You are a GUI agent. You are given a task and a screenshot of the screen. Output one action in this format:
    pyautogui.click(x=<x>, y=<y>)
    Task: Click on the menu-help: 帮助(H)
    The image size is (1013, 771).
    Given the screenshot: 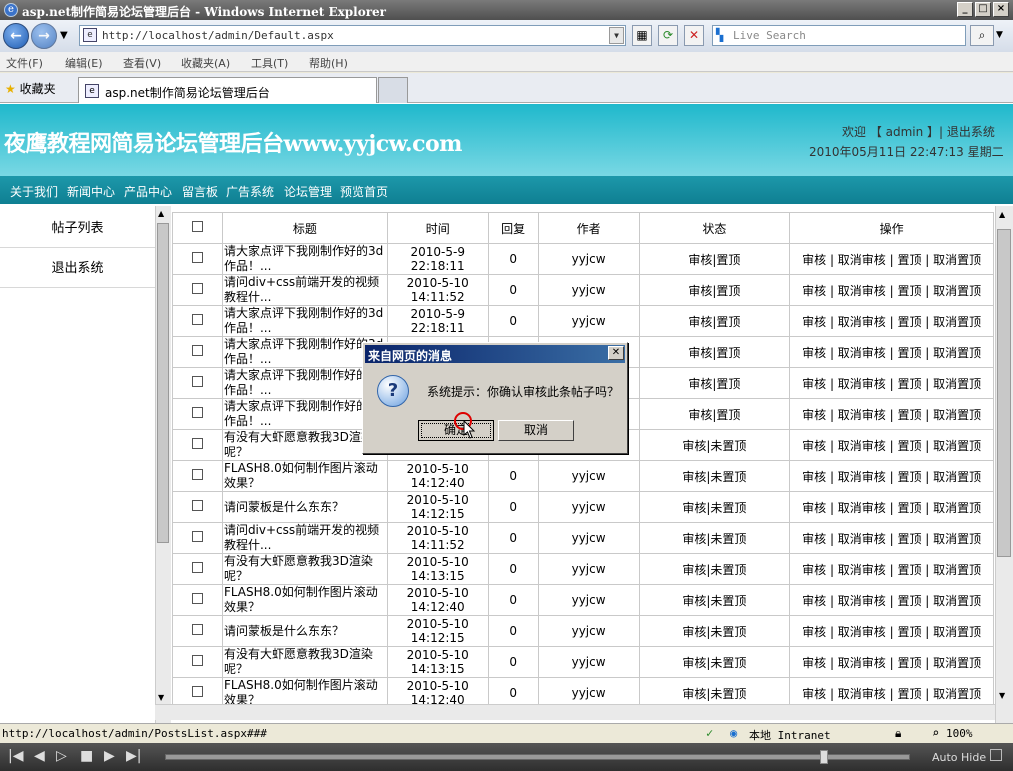 What is the action you would take?
    pyautogui.click(x=328, y=63)
    